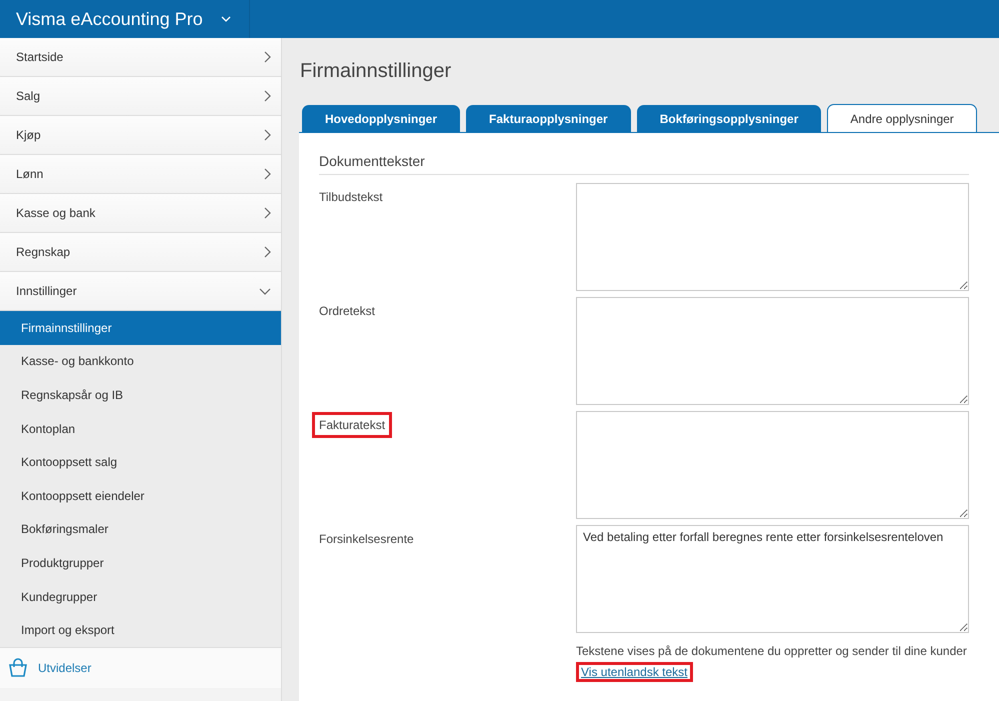  What do you see at coordinates (140, 597) in the screenshot?
I see `nav-subitem: Kundegrupper` at bounding box center [140, 597].